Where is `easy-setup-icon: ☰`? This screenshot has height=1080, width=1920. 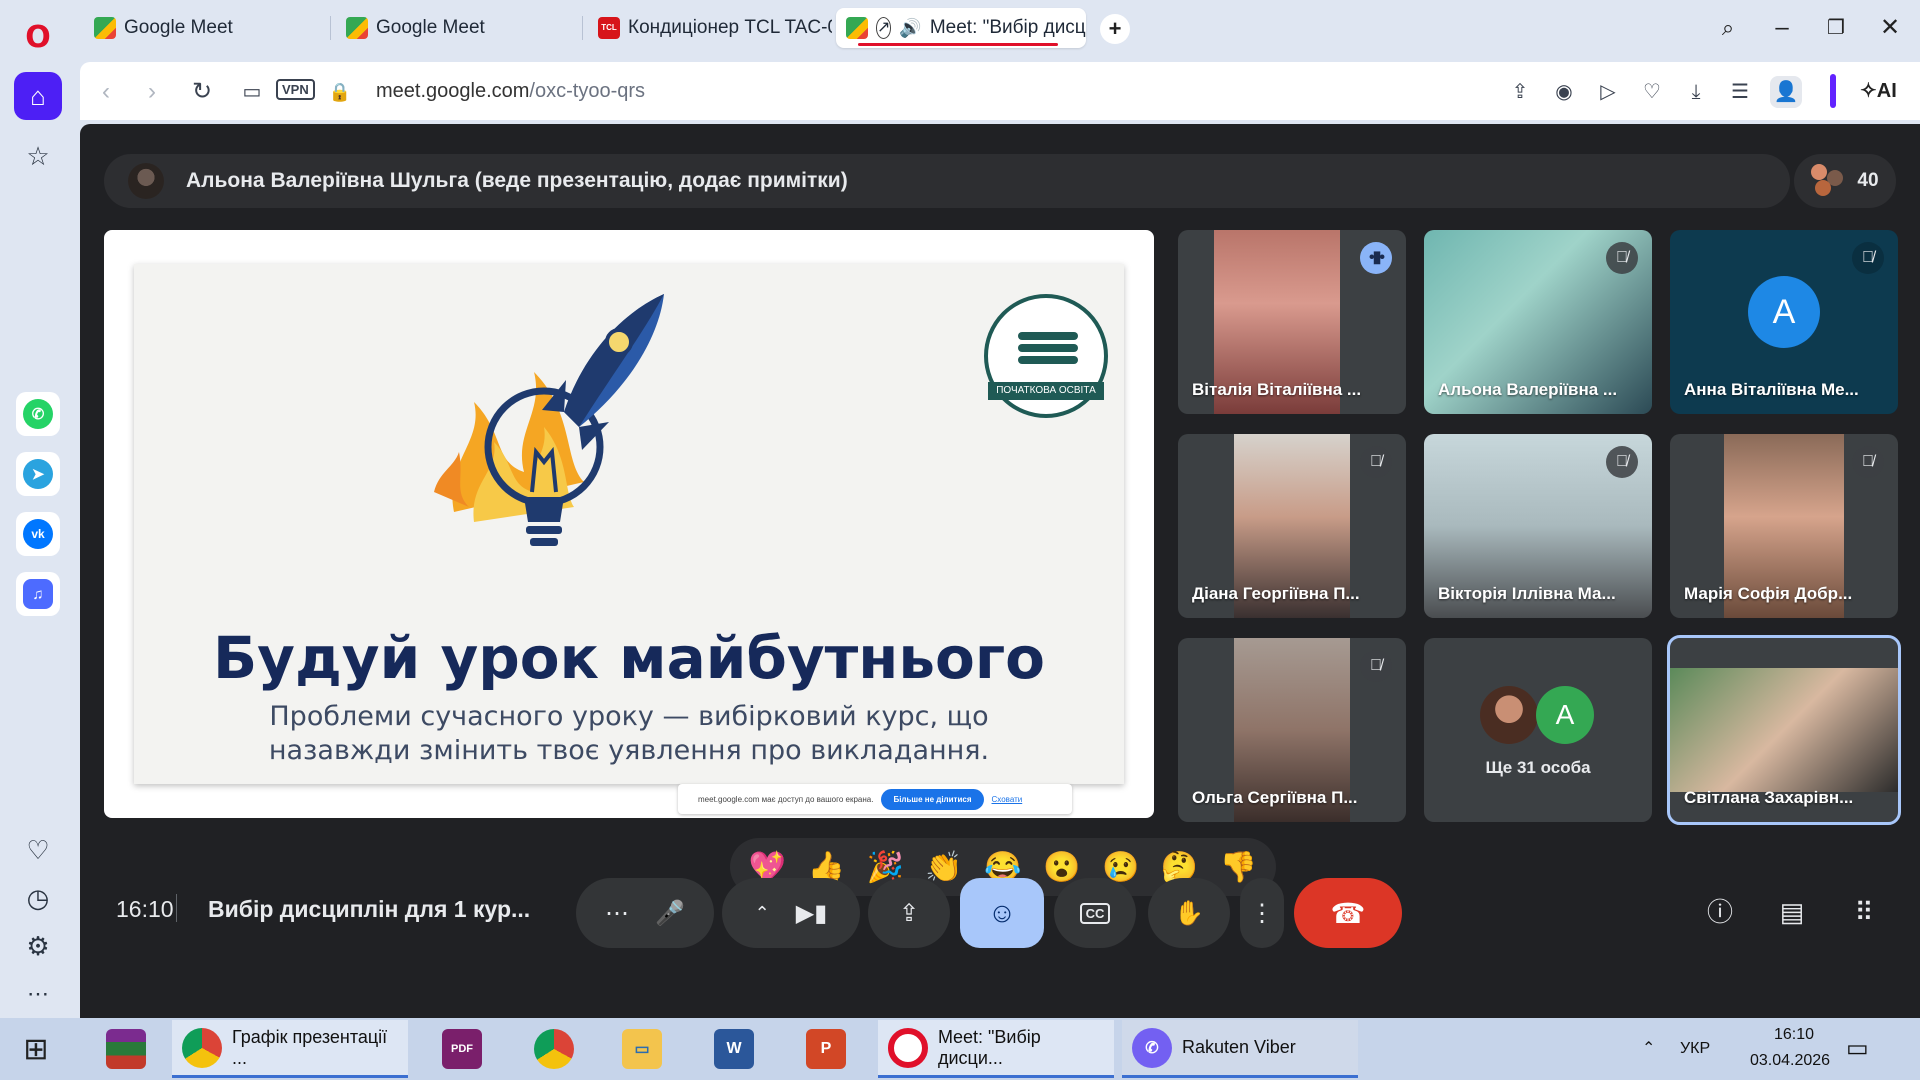
easy-setup-icon: ☰ is located at coordinates (1740, 92).